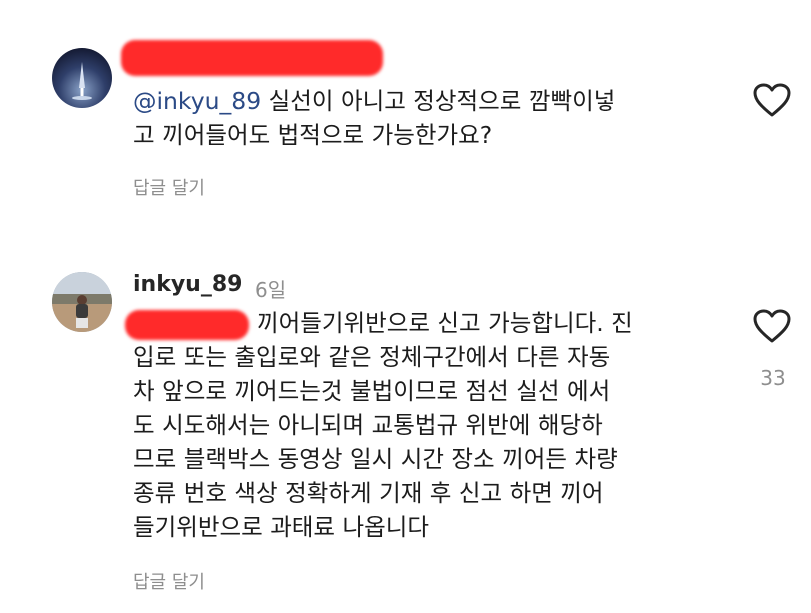 This screenshot has height=613, width=811. Describe the element at coordinates (271, 290) in the screenshot. I see `timestamp: 6일` at that location.